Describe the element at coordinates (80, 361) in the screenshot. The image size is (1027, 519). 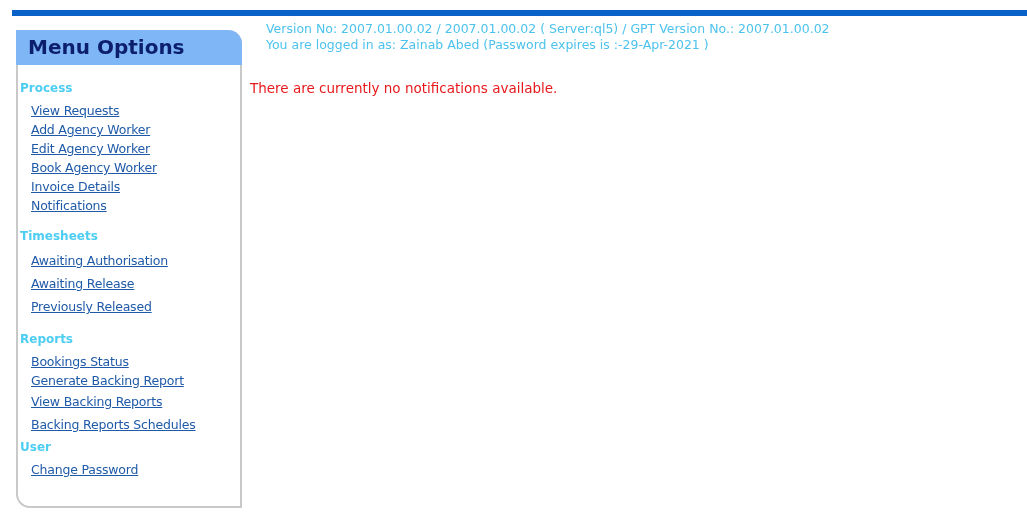
I see `menu-link: Bookings Status` at that location.